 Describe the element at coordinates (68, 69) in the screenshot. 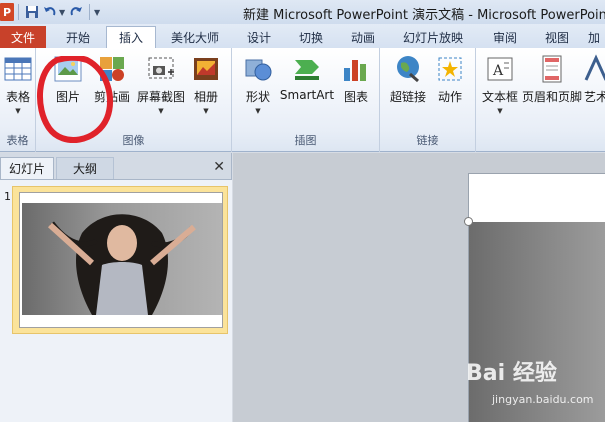

I see `picture-icon` at that location.